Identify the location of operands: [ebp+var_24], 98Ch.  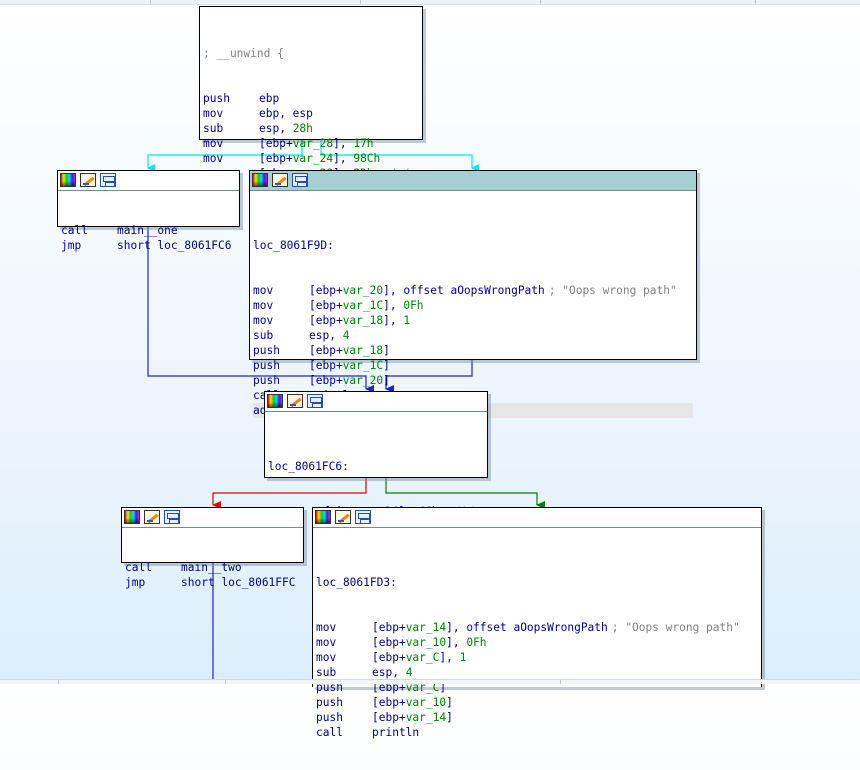
(320, 158).